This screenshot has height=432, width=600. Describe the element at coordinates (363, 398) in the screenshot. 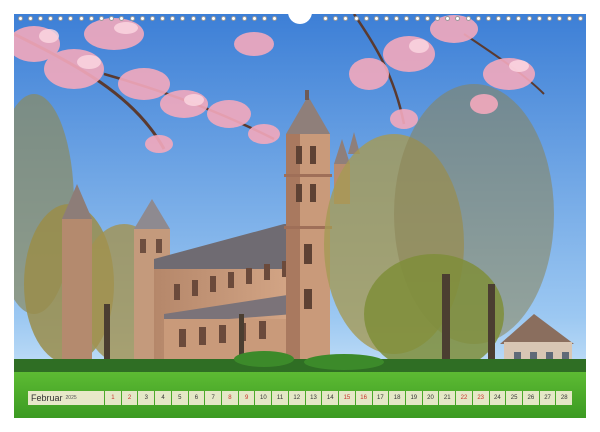

I see `day-cell: 16` at that location.